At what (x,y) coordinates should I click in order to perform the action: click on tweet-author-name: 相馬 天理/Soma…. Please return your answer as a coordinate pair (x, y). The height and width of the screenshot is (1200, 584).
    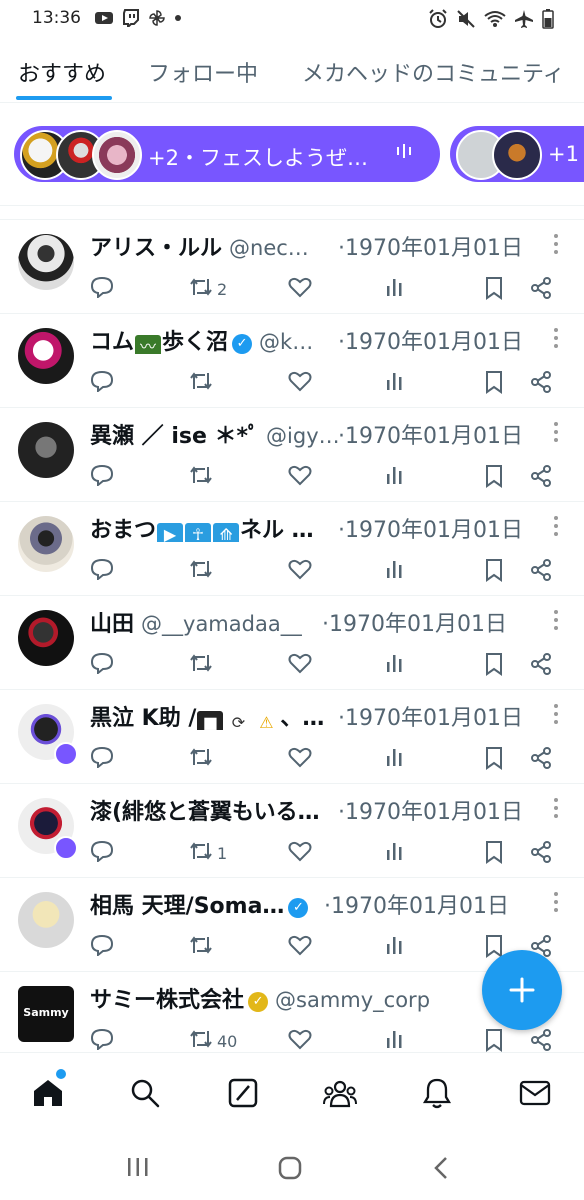
    Looking at the image, I should click on (187, 906).